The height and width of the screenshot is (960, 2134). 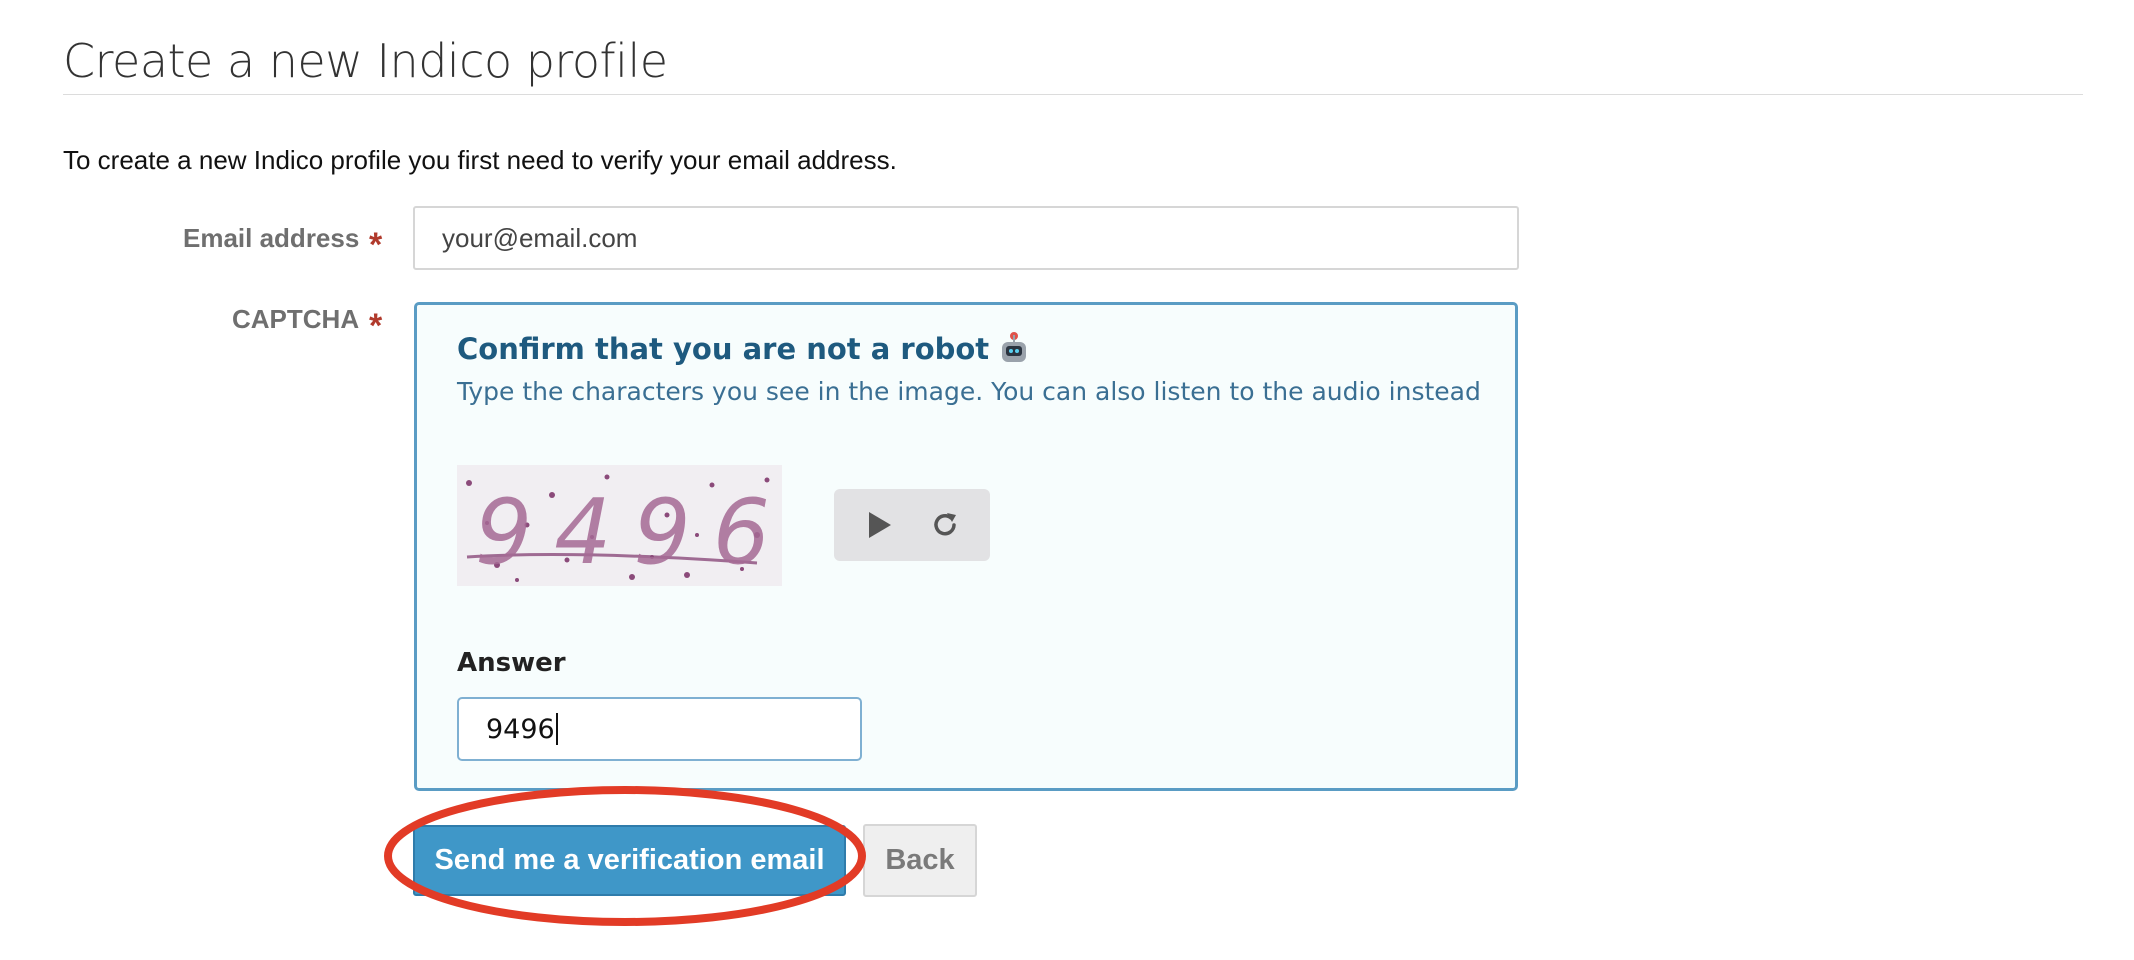 What do you see at coordinates (659, 729) in the screenshot?
I see `captcha-answer-input: 9496` at bounding box center [659, 729].